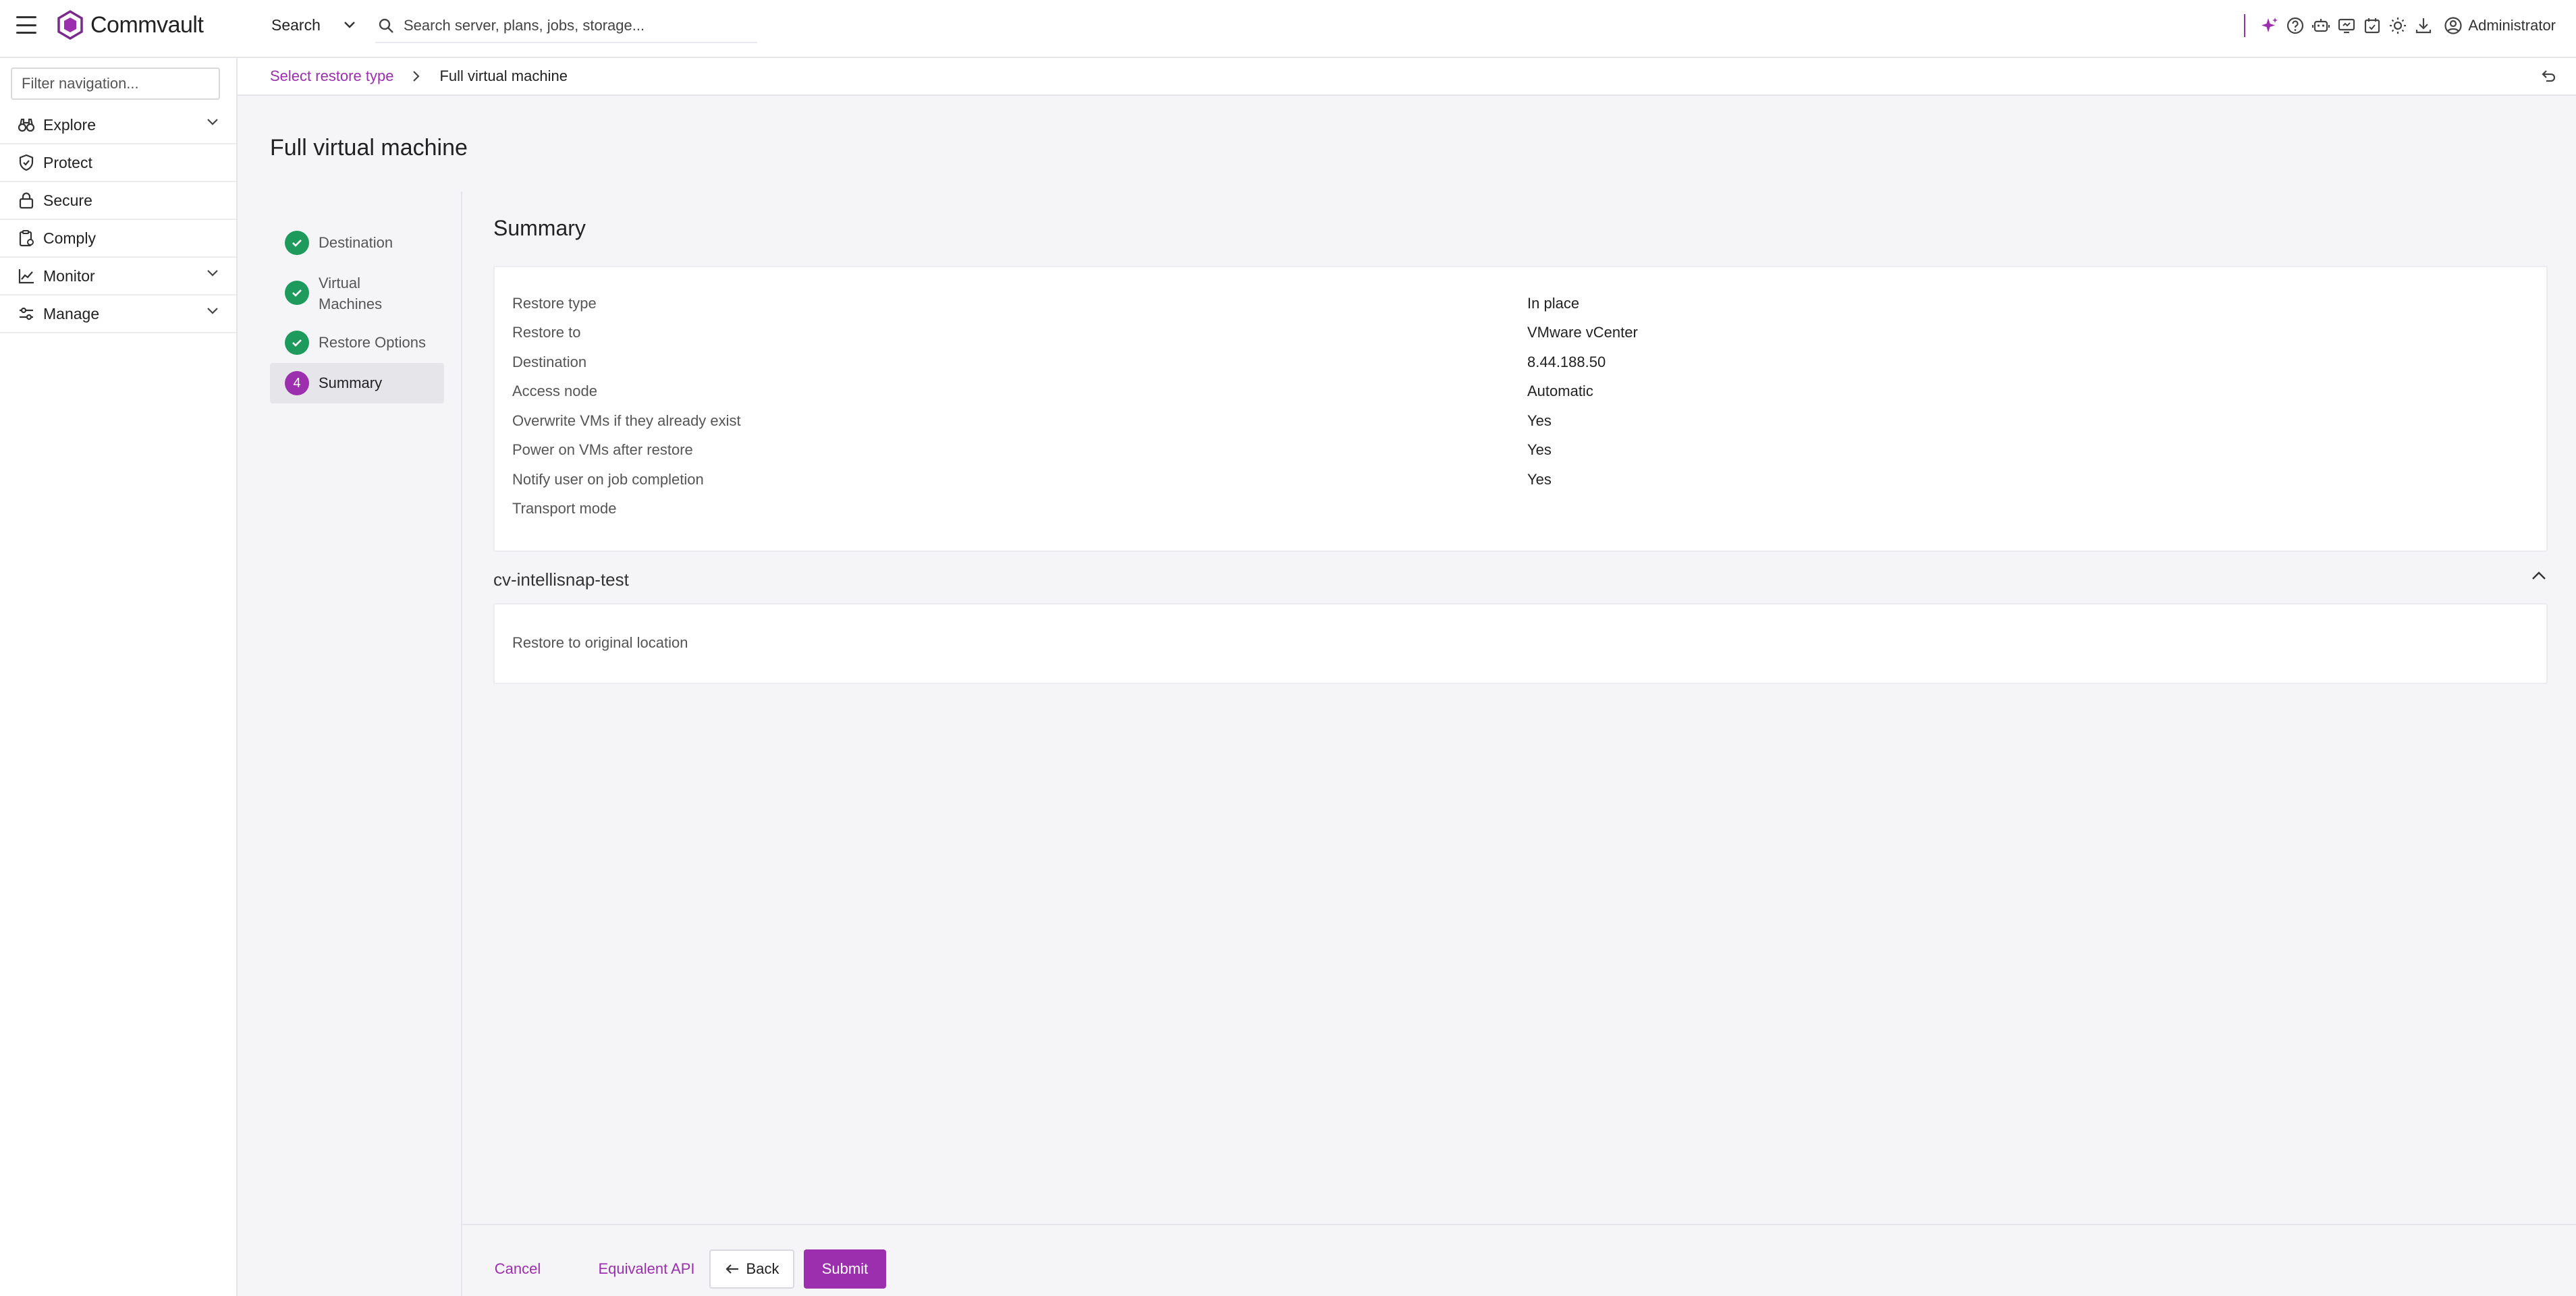 The width and height of the screenshot is (2576, 1296). I want to click on summary-key: Notify user on job completion, so click(608, 479).